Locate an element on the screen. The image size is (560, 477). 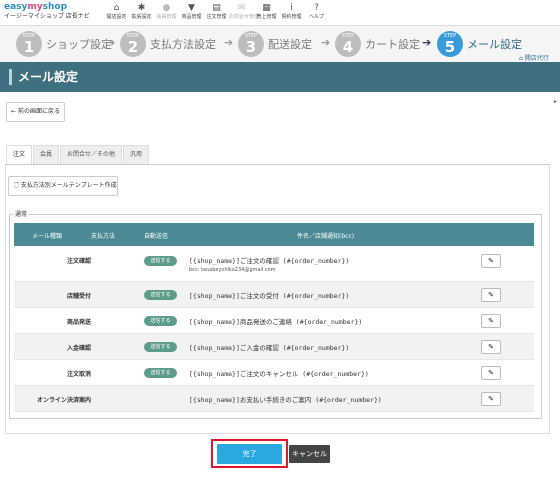
info-icon: i is located at coordinates (291, 8).